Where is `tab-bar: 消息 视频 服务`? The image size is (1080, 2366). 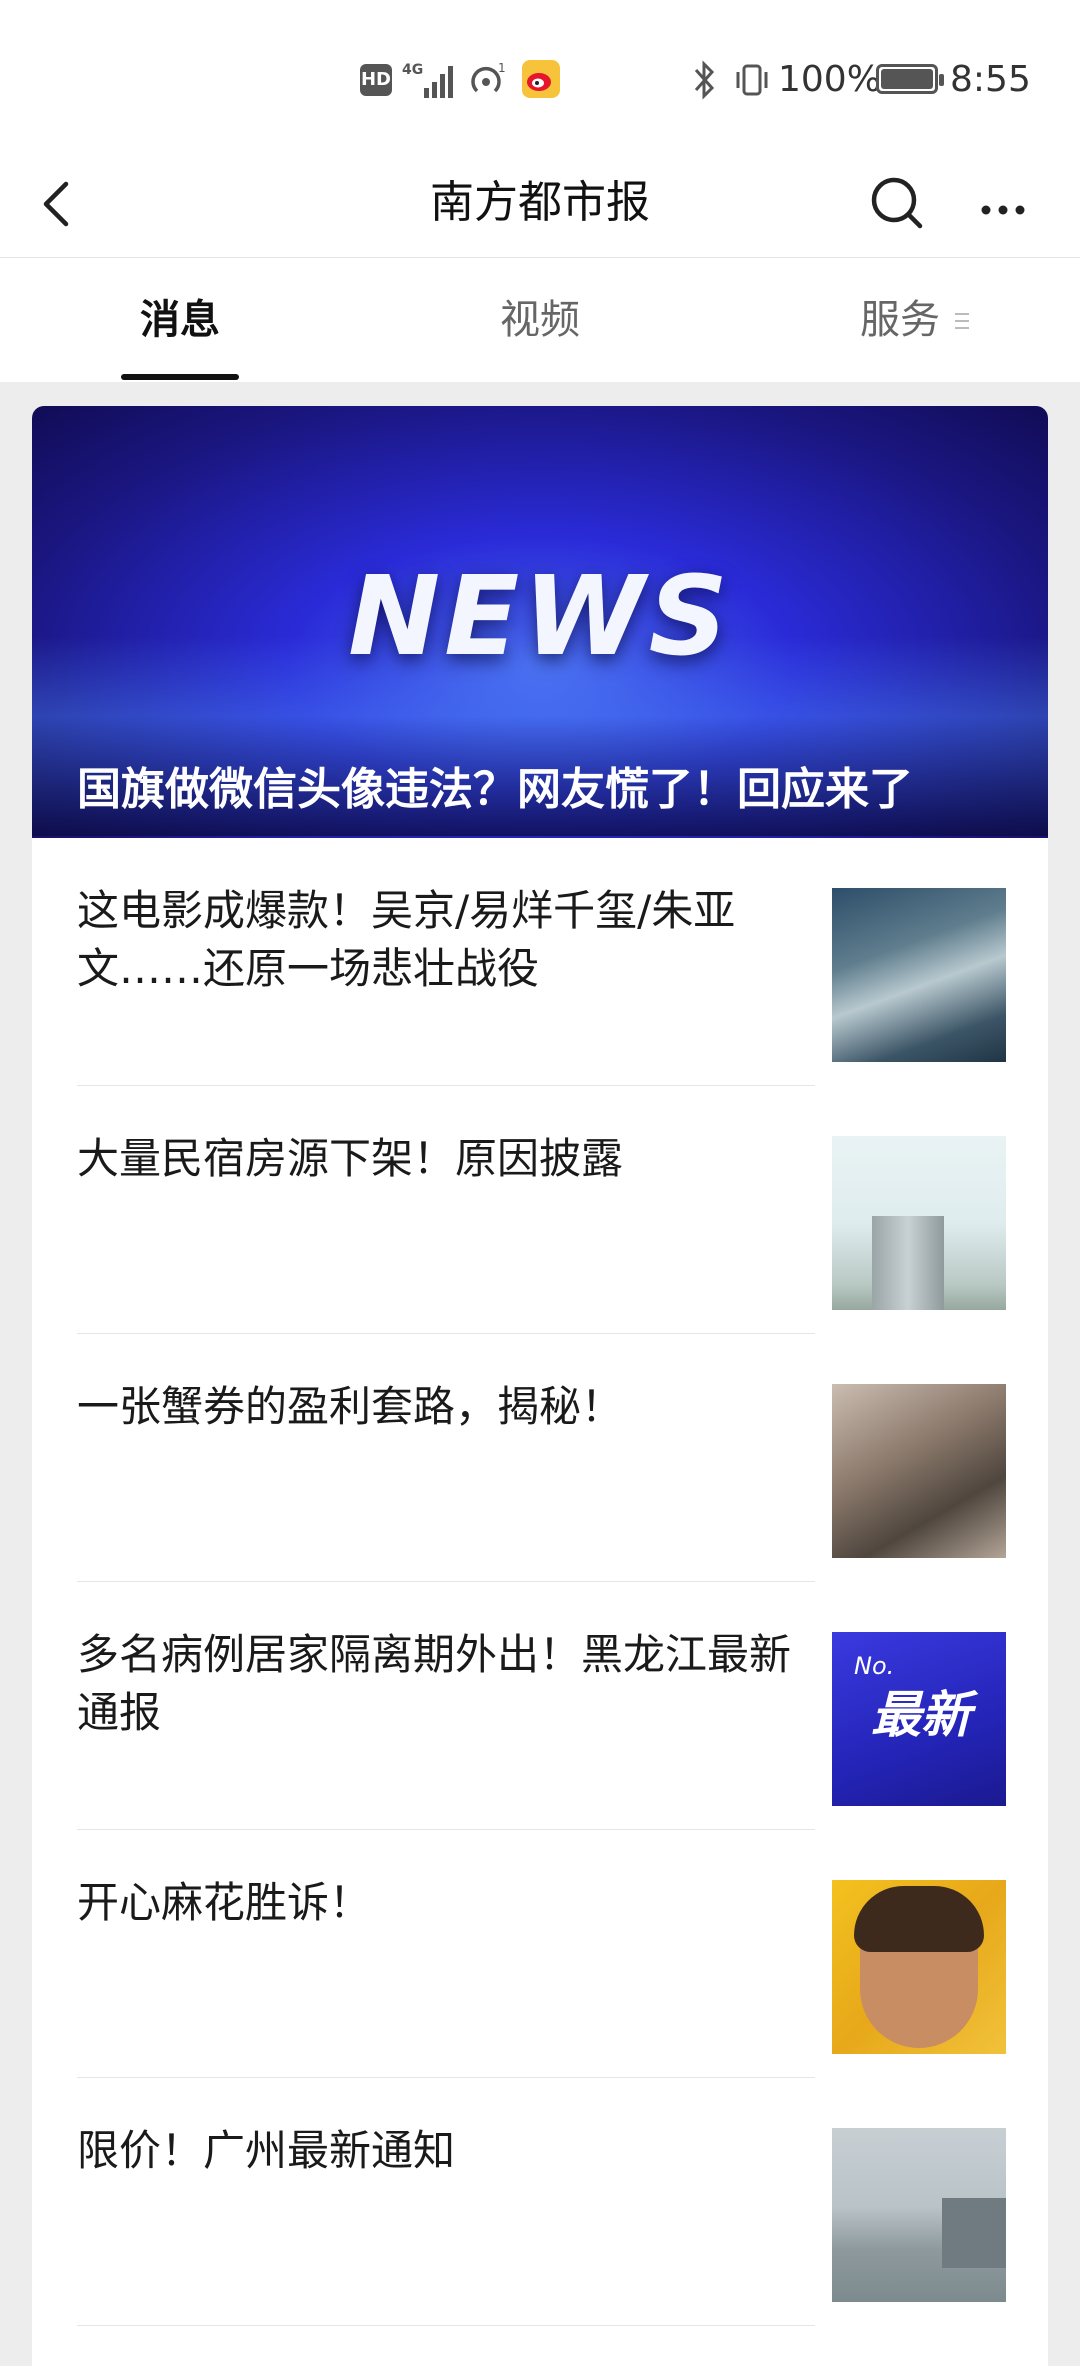
tab-bar: 消息 视频 服务 is located at coordinates (540, 320).